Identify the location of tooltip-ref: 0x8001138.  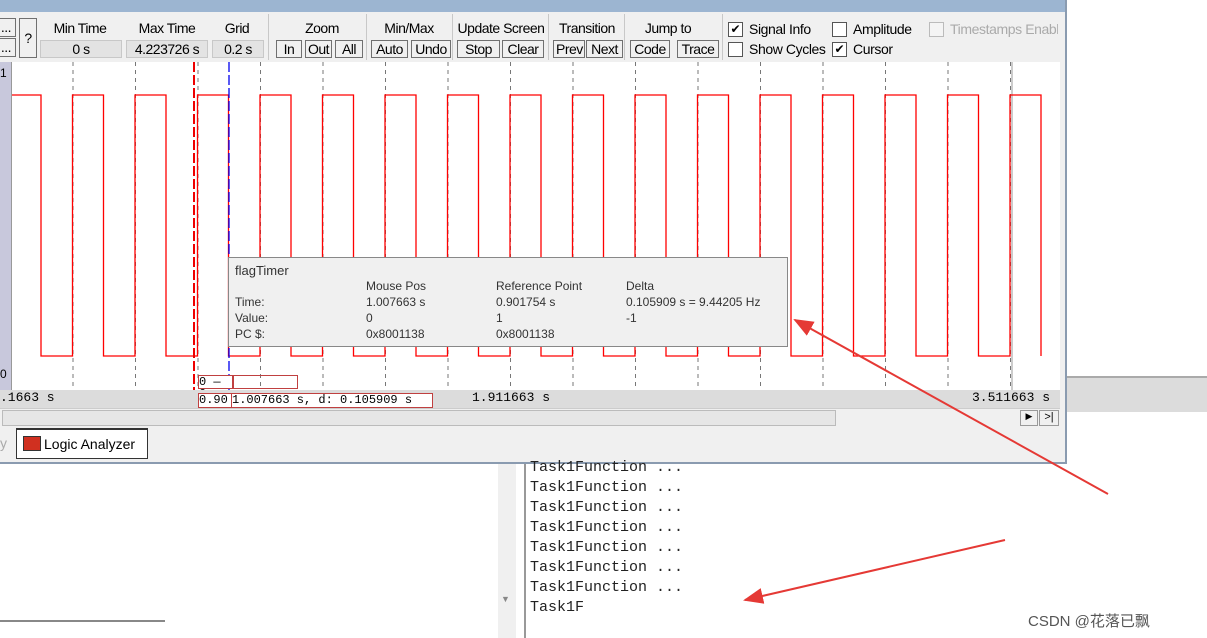
(525, 334).